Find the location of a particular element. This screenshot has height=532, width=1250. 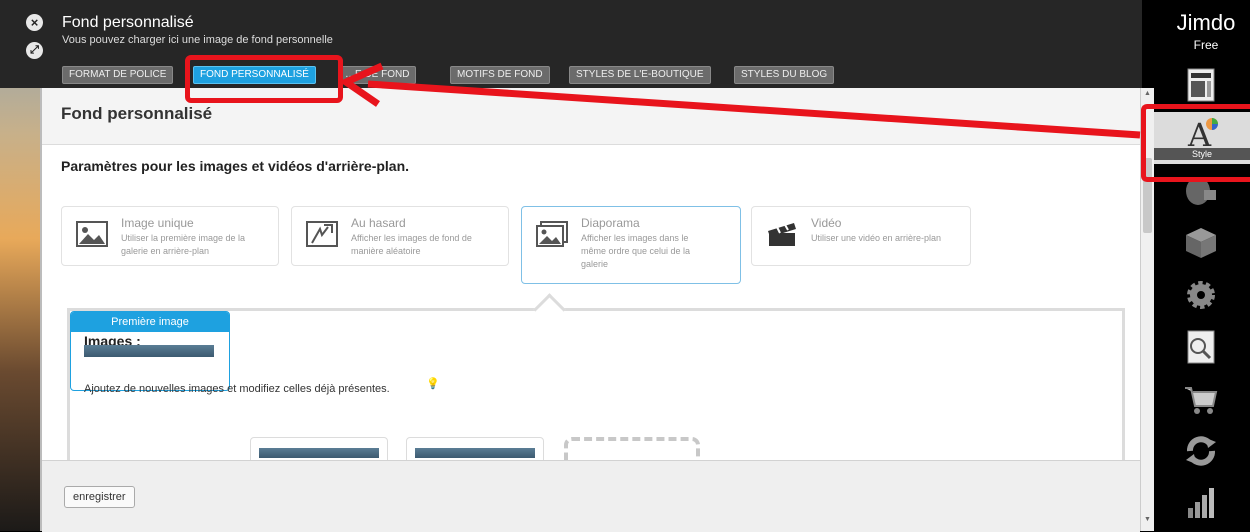

seo-icon is located at coordinates (1201, 347).